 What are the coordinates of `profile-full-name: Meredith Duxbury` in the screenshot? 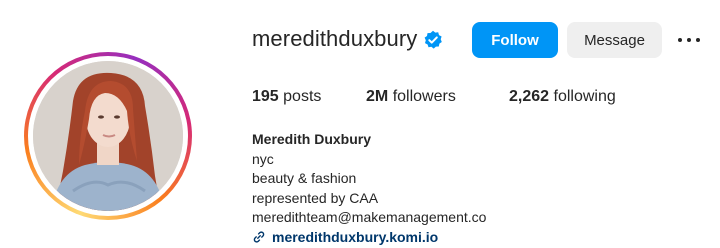 It's located at (312, 139).